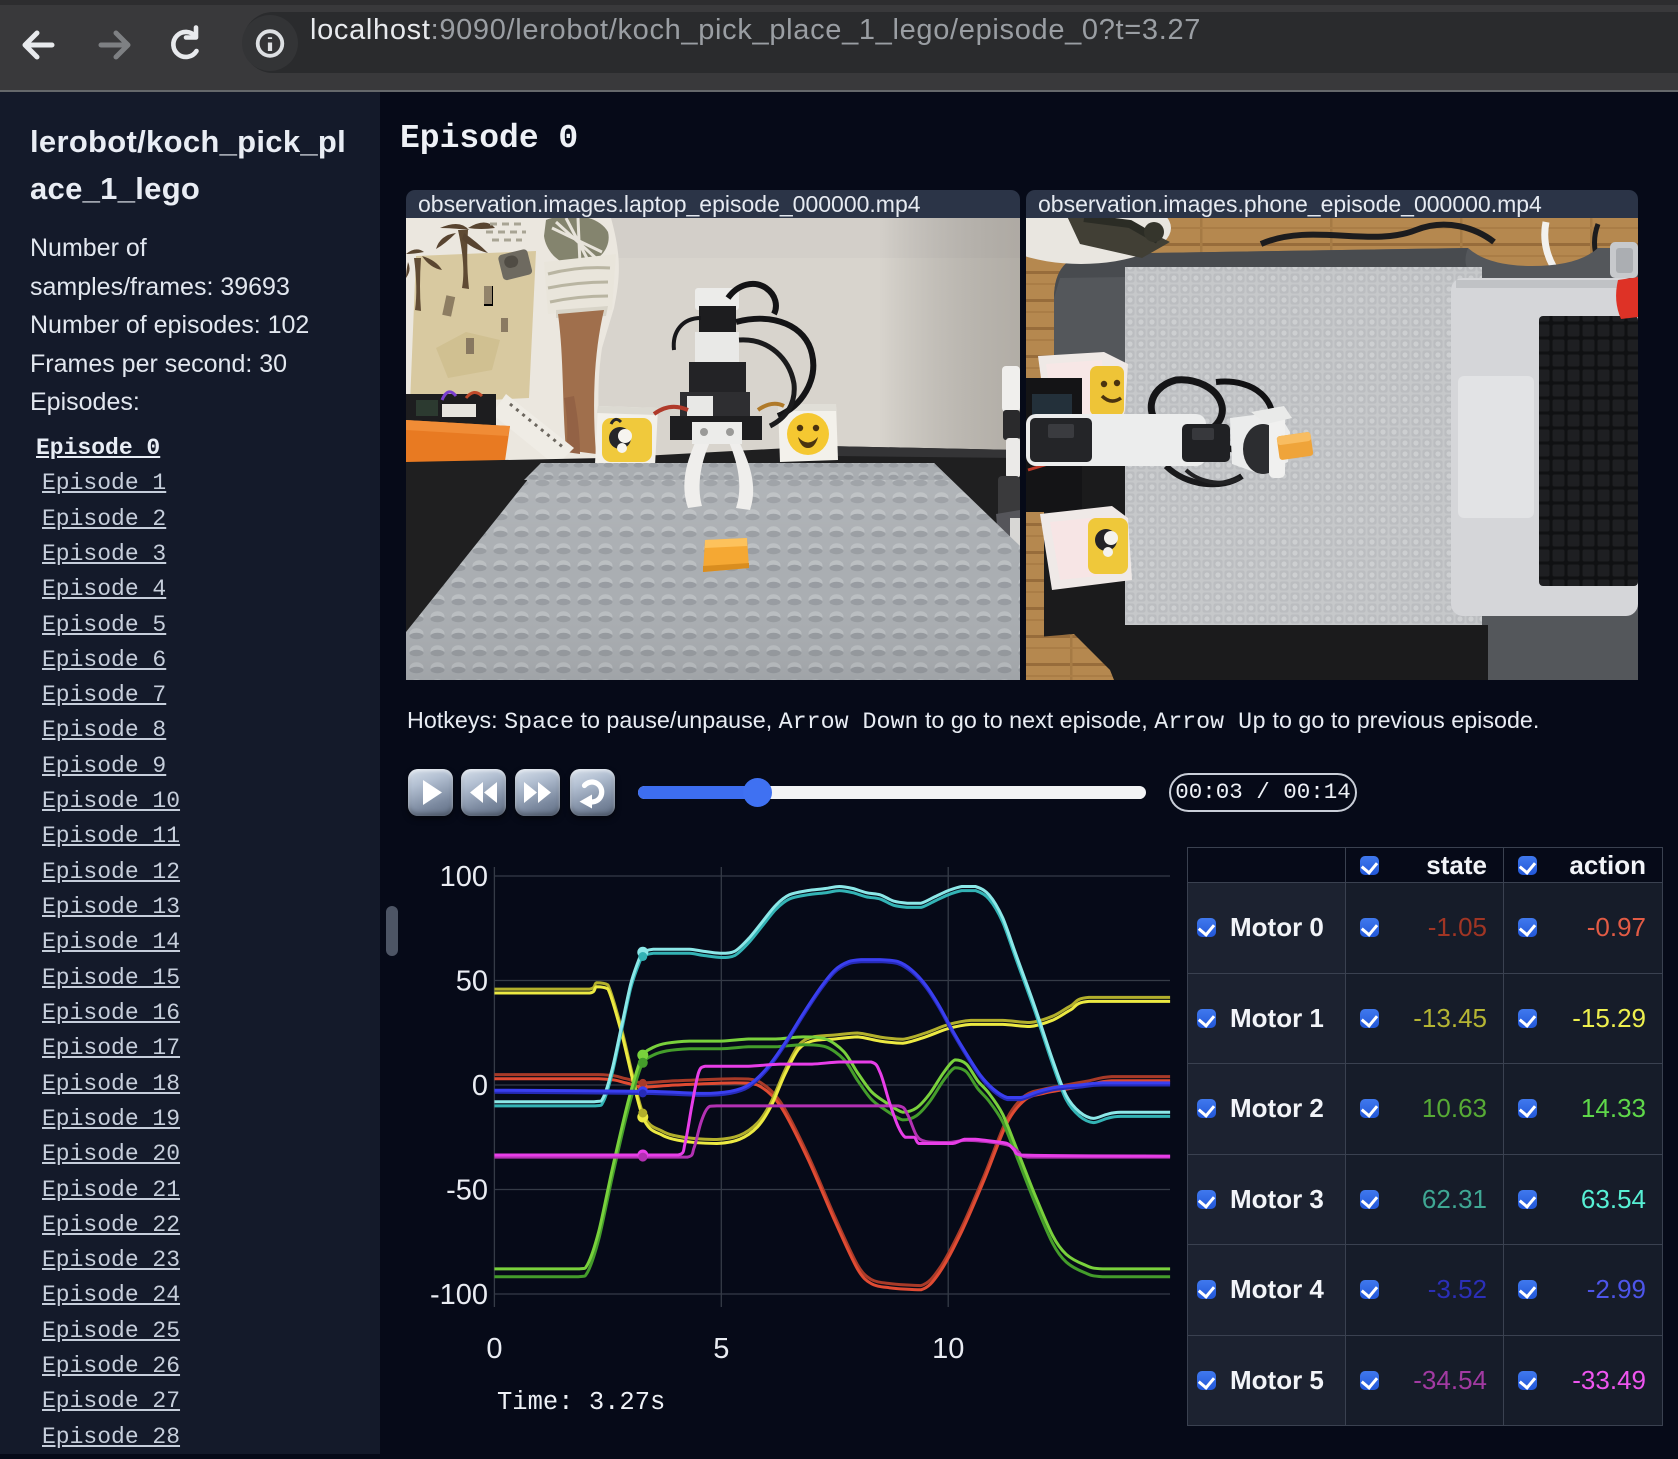 The image size is (1678, 1459). I want to click on svg-text: -50, so click(467, 1191).